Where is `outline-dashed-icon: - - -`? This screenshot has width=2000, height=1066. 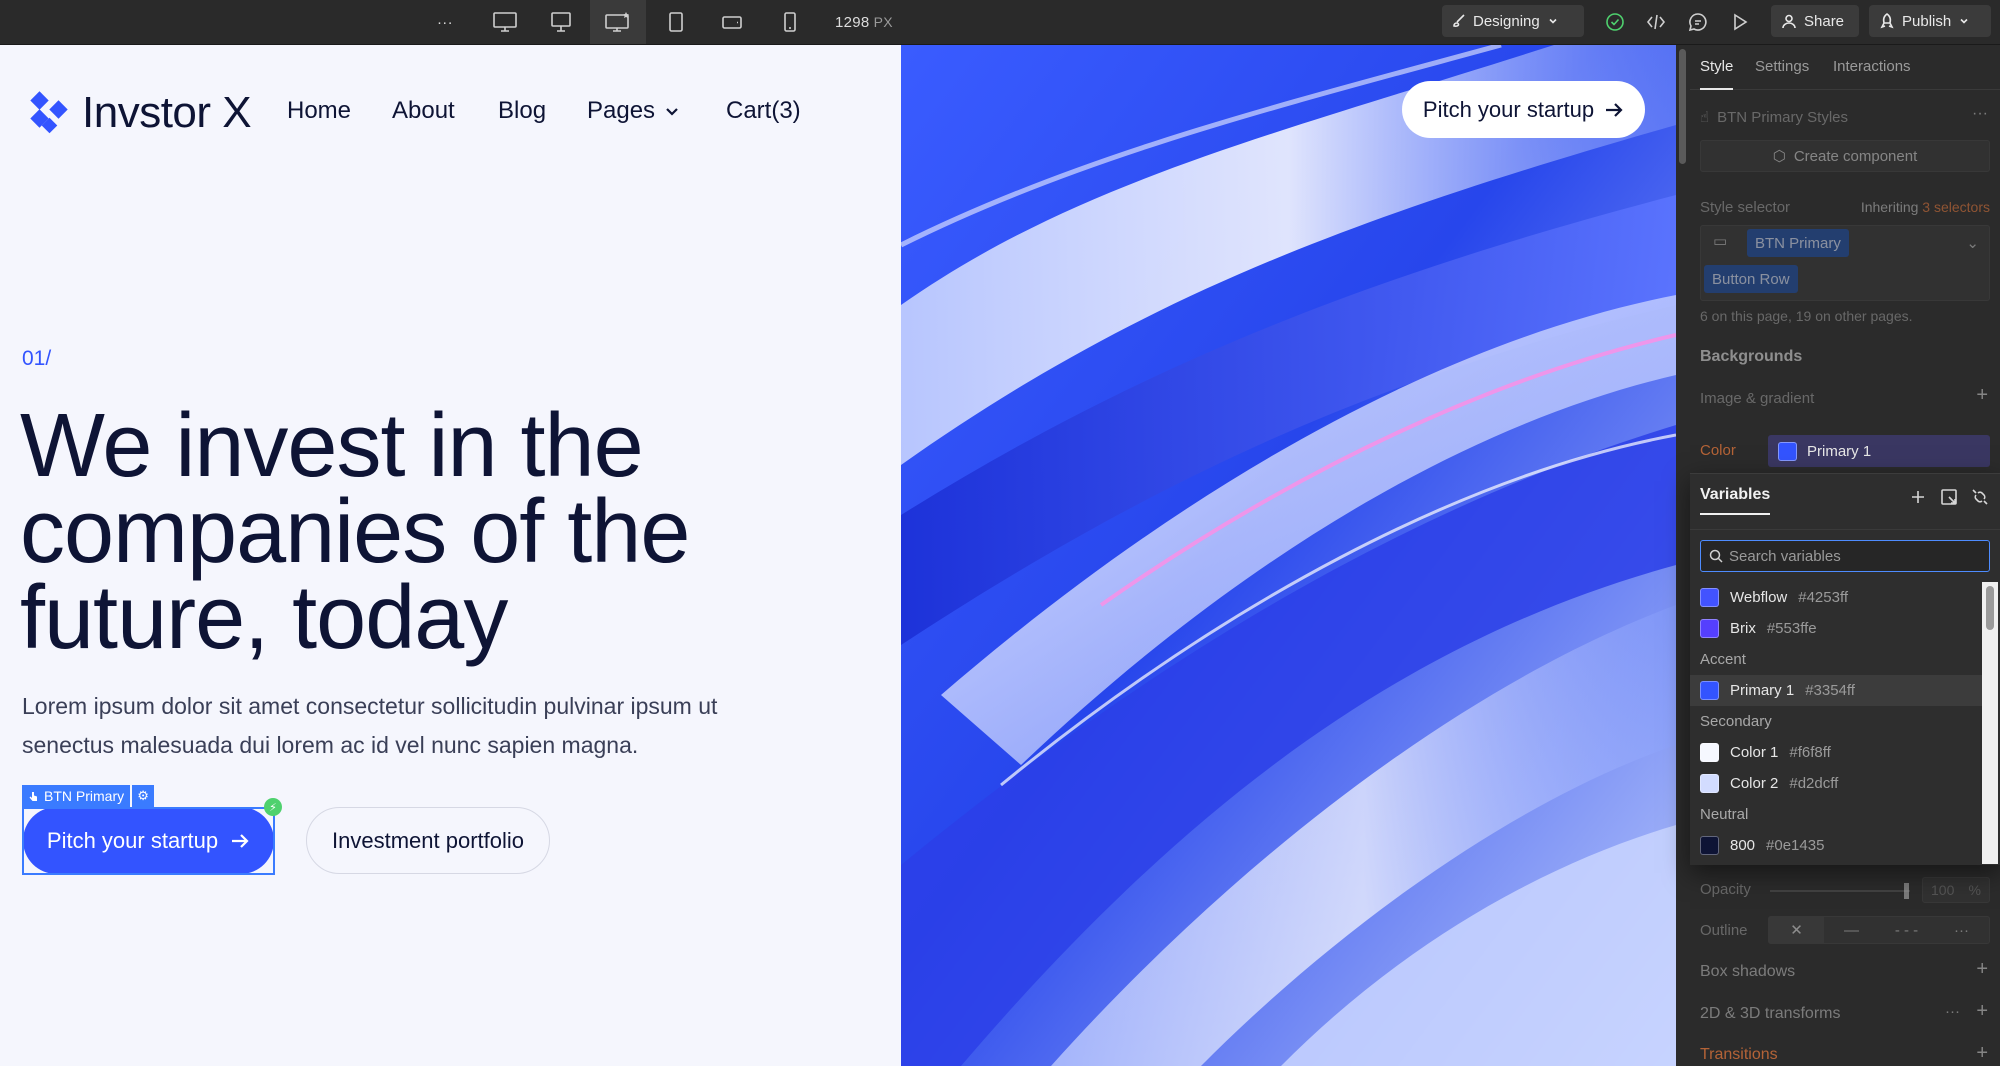 outline-dashed-icon: - - - is located at coordinates (1906, 930).